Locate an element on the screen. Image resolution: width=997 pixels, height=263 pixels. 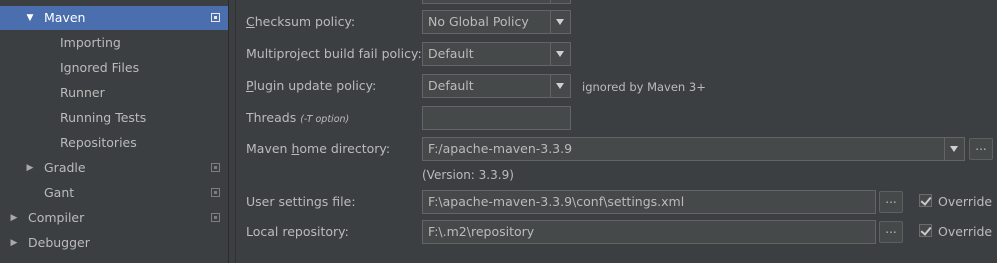
local-repository-input: F:\.m2\repository is located at coordinates (649, 232).